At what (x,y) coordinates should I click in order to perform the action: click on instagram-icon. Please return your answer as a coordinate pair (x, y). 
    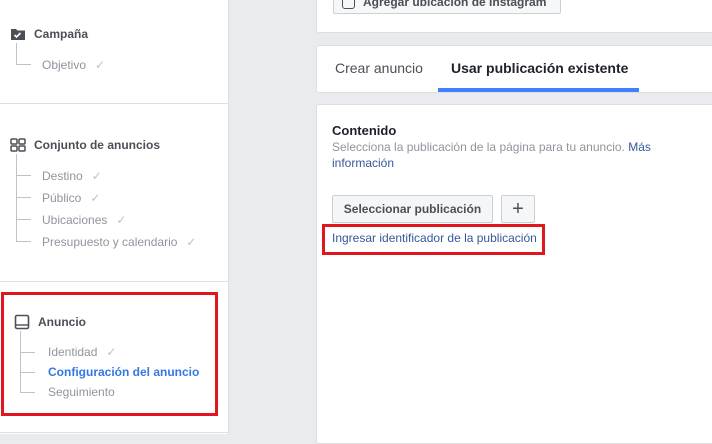
    Looking at the image, I should click on (348, 4).